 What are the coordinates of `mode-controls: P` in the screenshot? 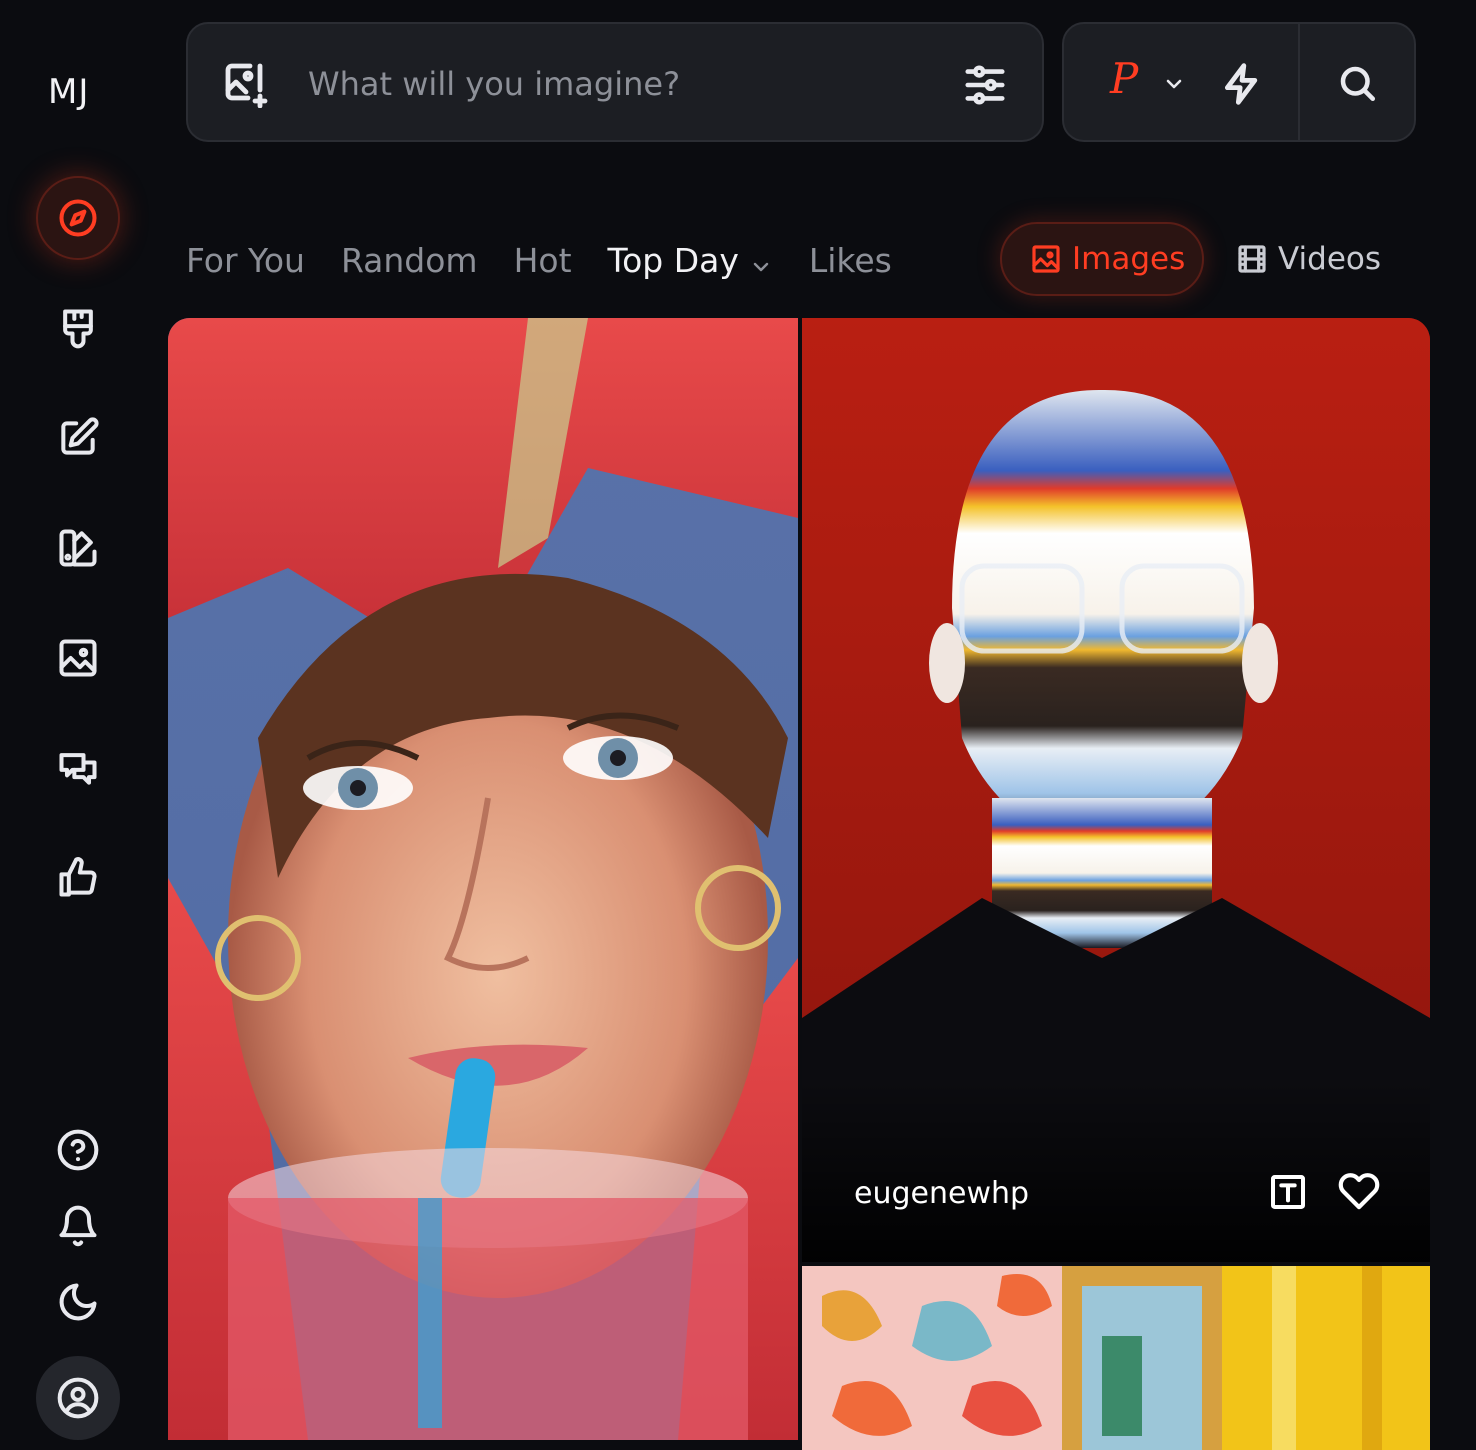 It's located at (1239, 82).